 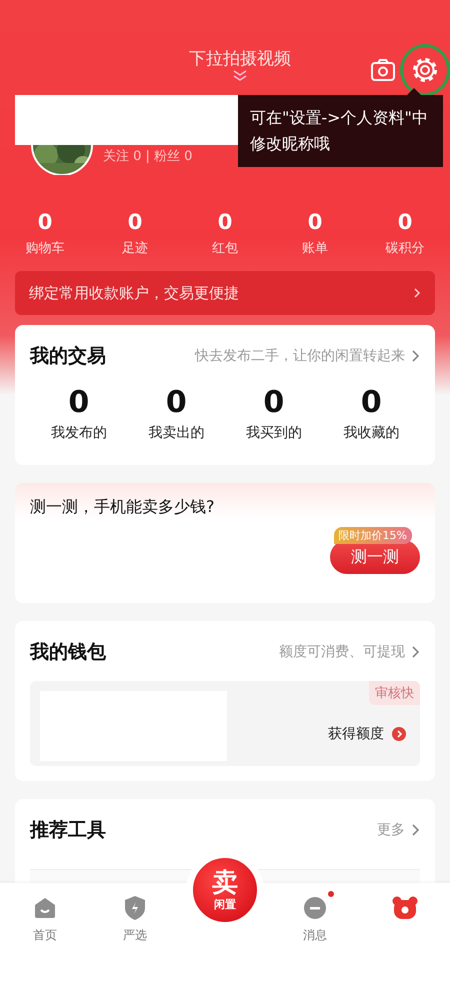 What do you see at coordinates (240, 59) in the screenshot?
I see `pull-hint: 下拉拍摄视频` at bounding box center [240, 59].